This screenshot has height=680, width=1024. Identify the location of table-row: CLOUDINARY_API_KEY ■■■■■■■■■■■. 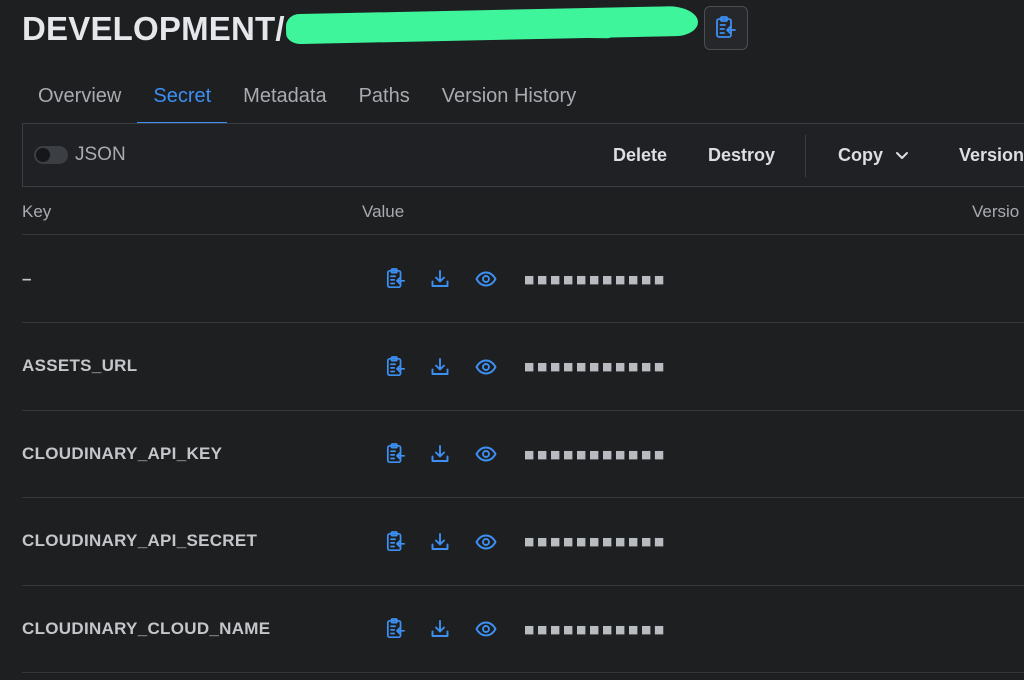
(523, 454).